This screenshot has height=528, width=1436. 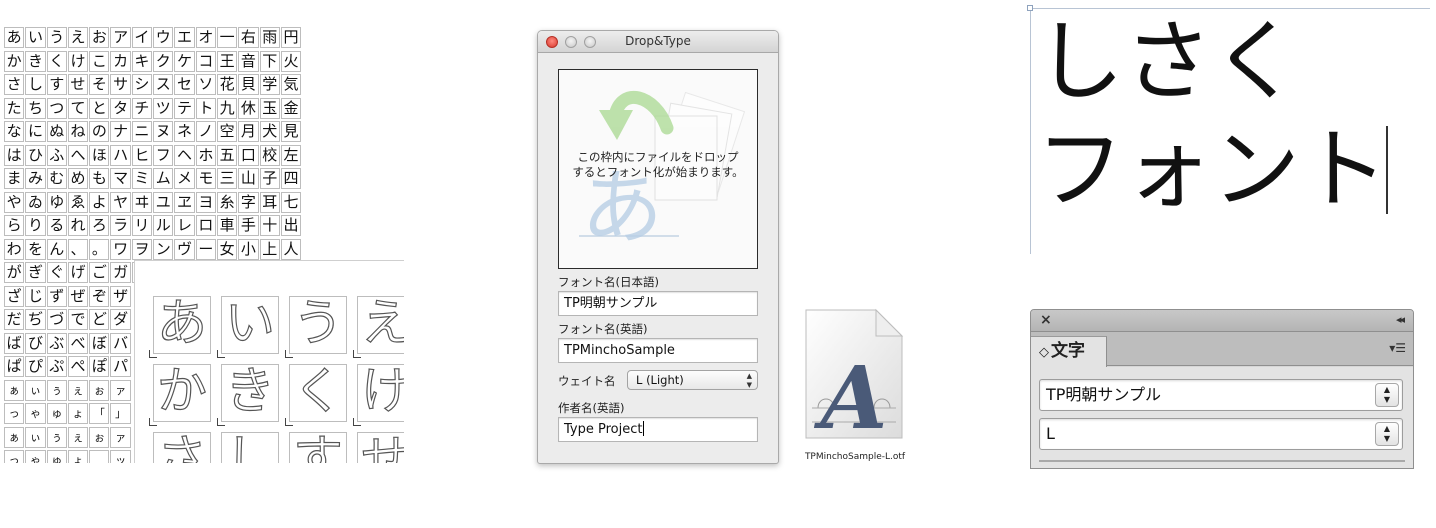 I want to click on glyph-cell: 出, so click(x=291, y=225).